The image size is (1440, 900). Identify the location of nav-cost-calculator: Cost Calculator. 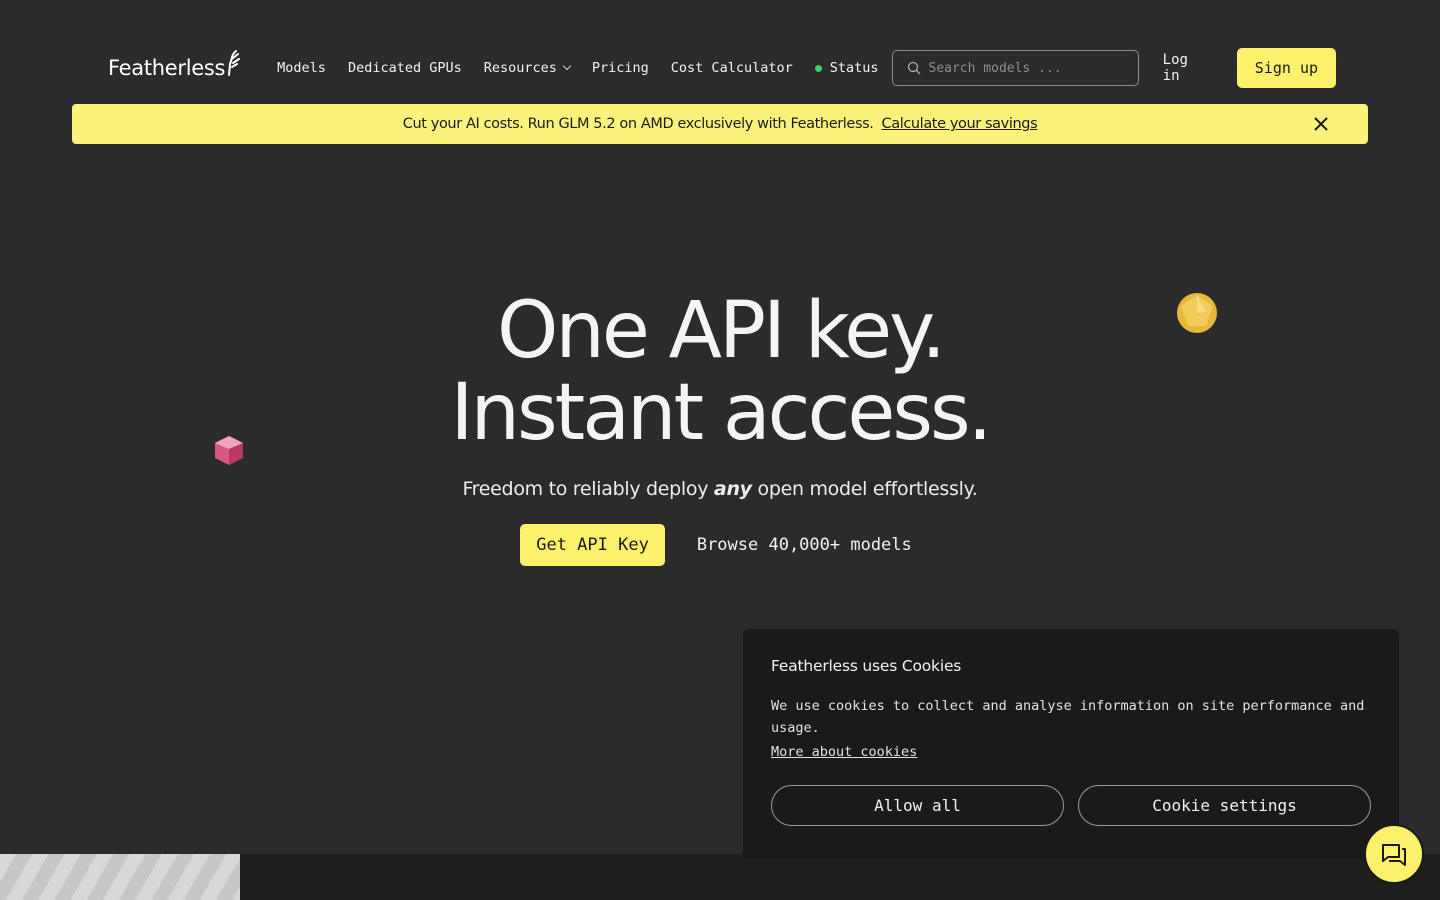
(732, 68).